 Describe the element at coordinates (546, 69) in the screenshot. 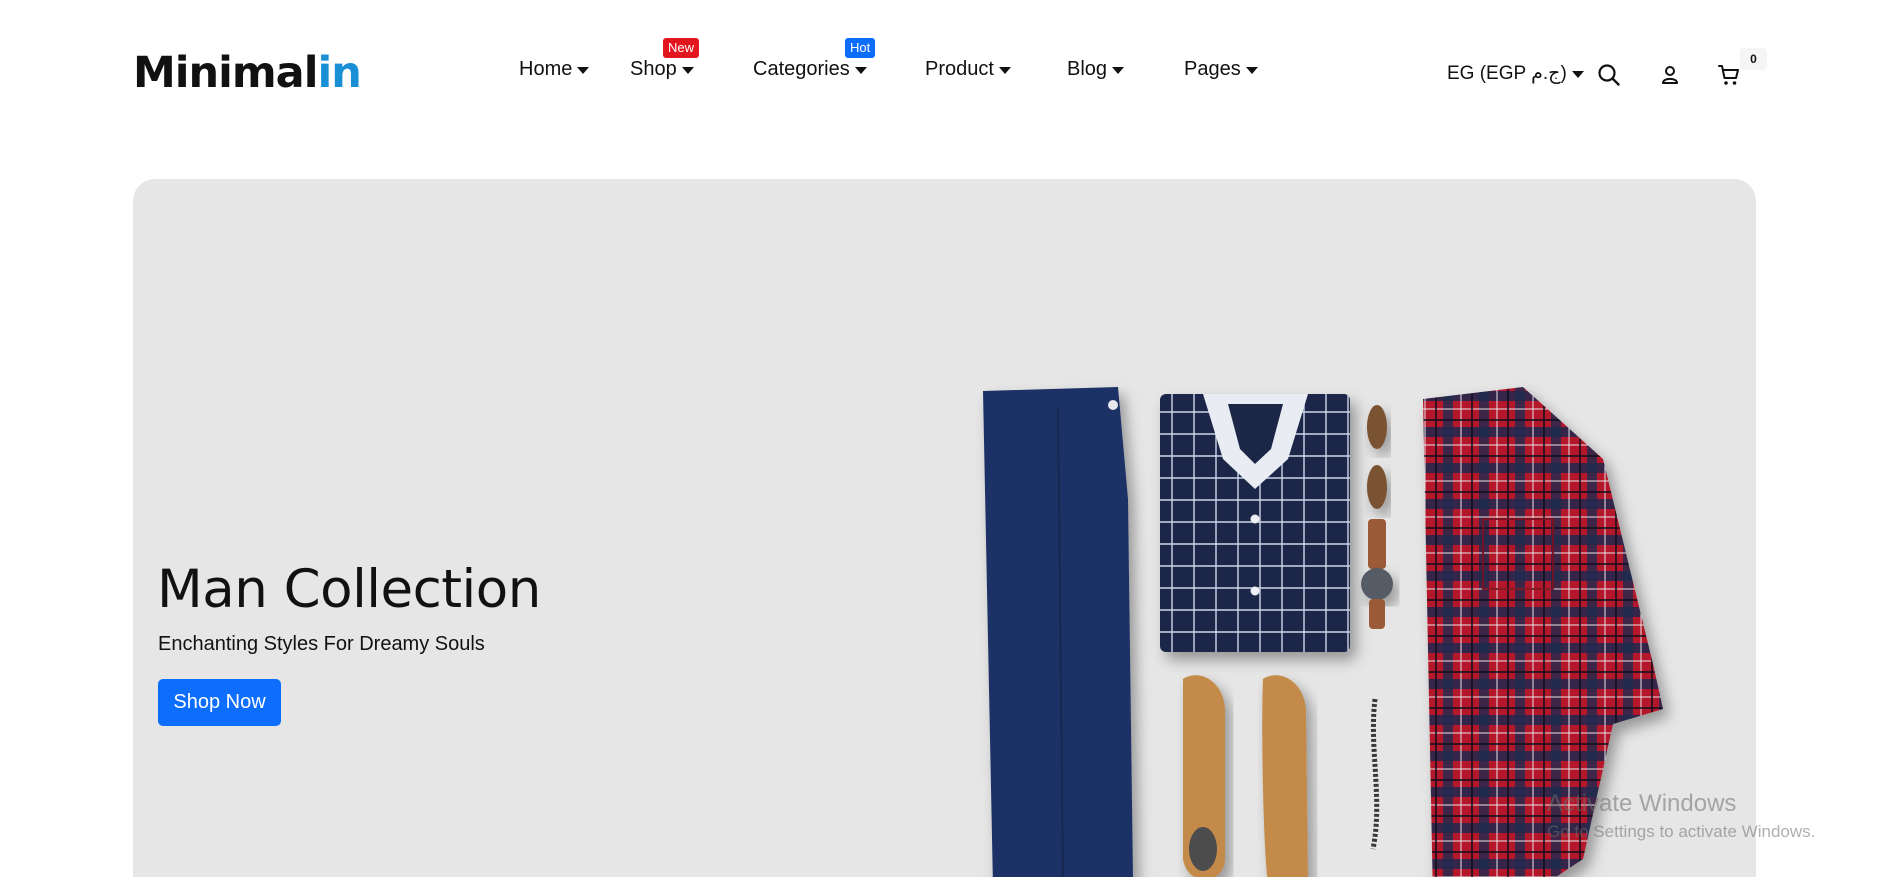

I see `nav-home-label: Home` at that location.